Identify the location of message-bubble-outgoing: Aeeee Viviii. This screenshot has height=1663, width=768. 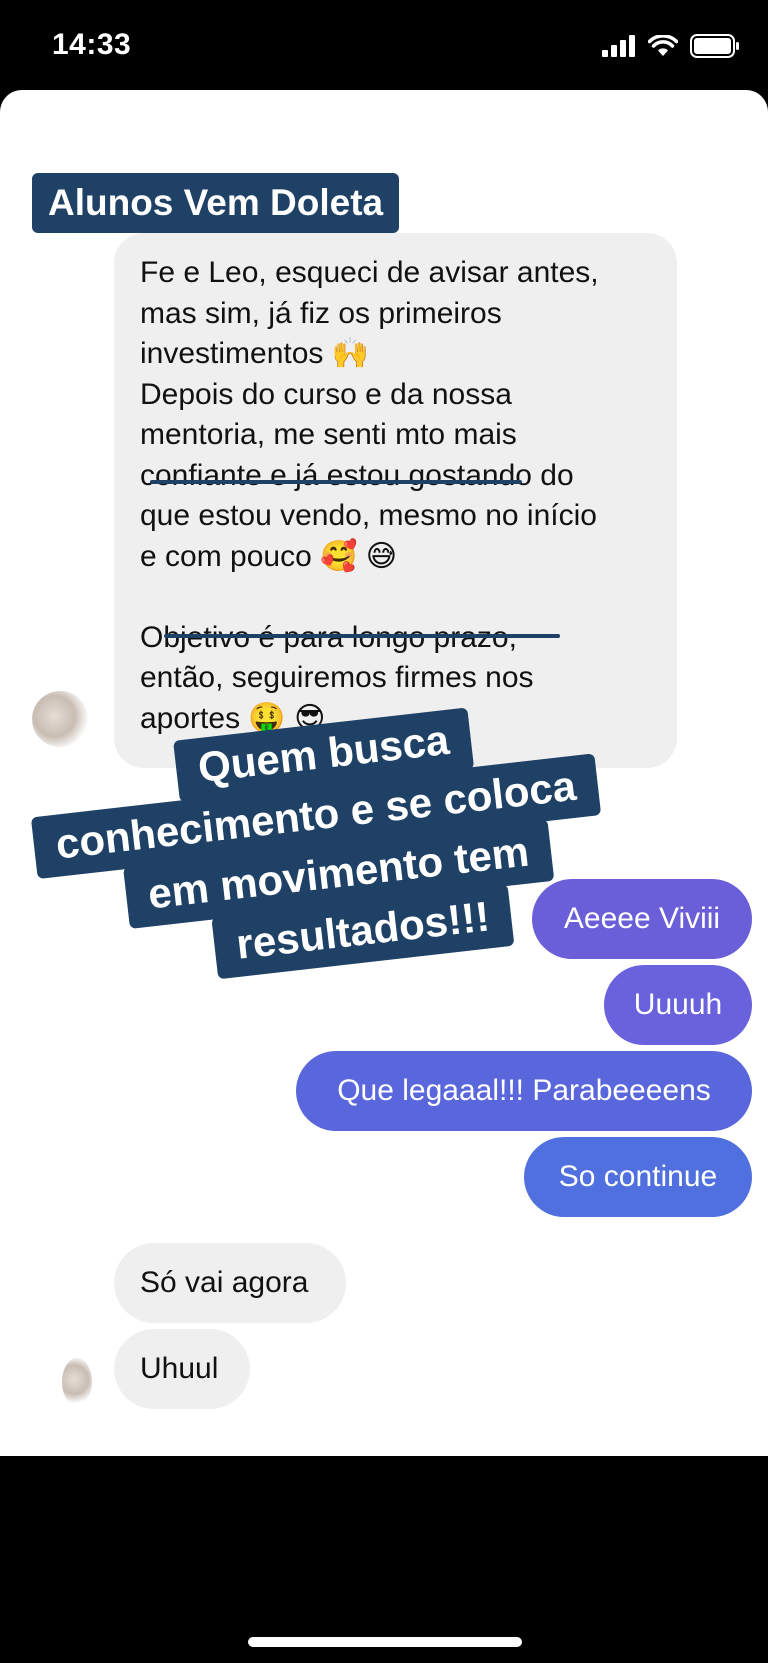
(642, 919).